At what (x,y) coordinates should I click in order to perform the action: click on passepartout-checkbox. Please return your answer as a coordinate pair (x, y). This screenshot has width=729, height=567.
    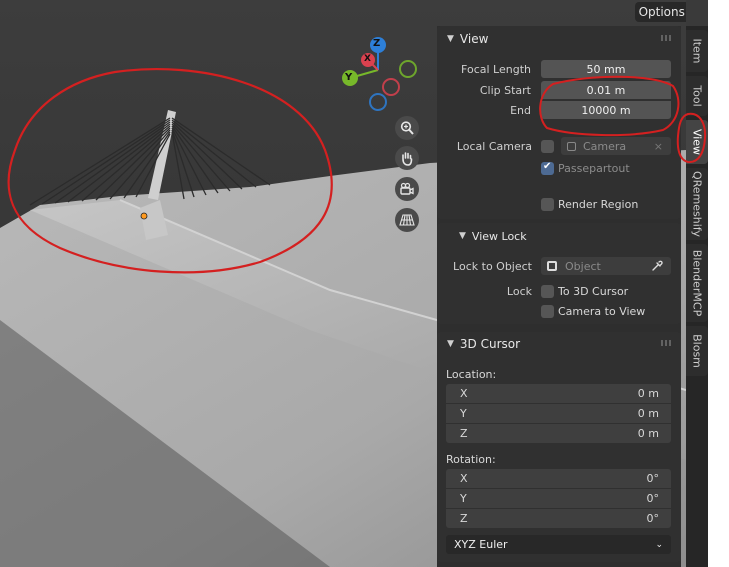
    Looking at the image, I should click on (547, 168).